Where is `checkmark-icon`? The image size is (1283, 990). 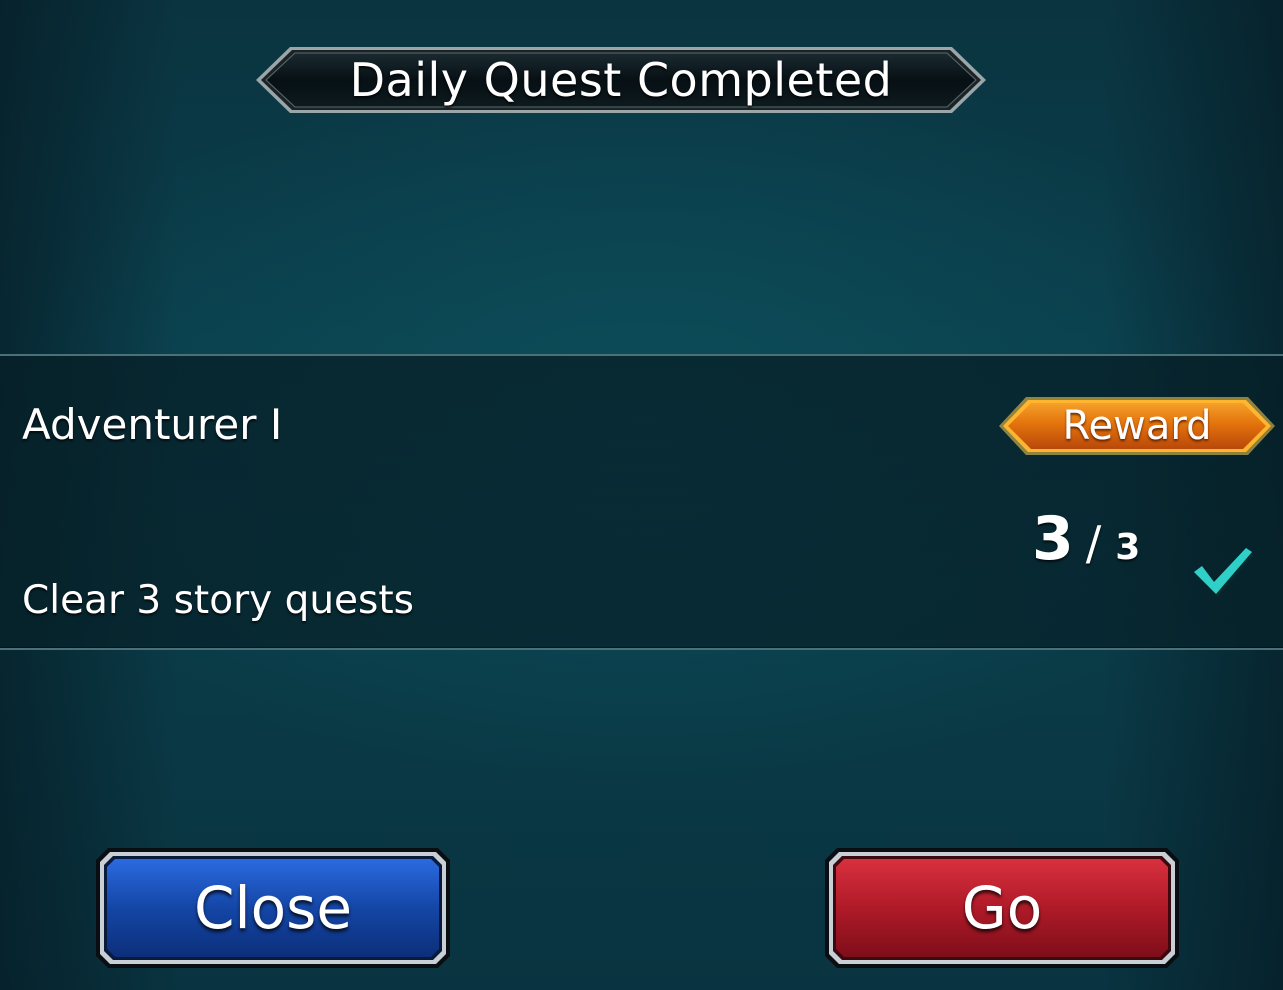 checkmark-icon is located at coordinates (1224, 572).